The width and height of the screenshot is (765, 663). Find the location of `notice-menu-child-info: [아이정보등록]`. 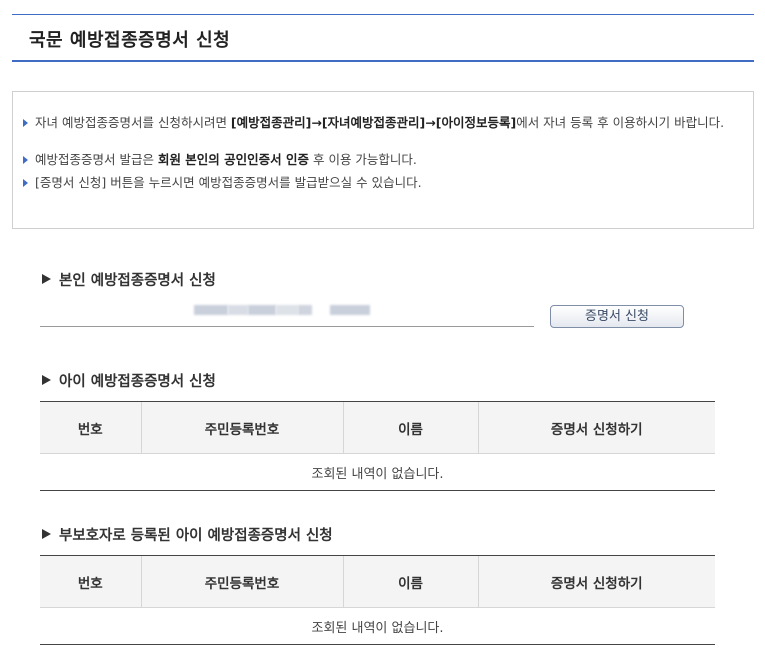

notice-menu-child-info: [아이정보등록] is located at coordinates (476, 122).